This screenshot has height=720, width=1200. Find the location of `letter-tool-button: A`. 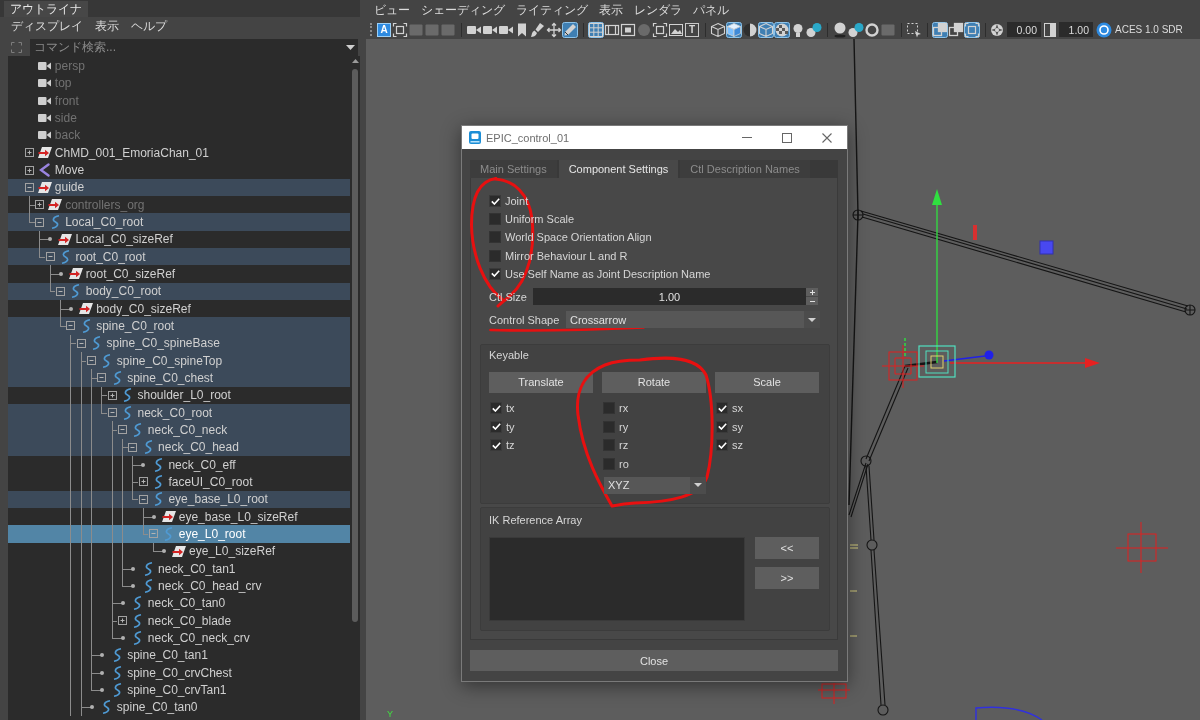

letter-tool-button: A is located at coordinates (384, 29).